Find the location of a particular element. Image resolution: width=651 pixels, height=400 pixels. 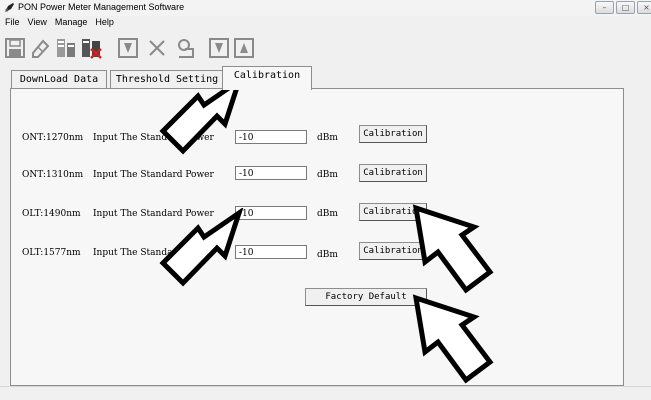

toolbar is located at coordinates (325, 45).